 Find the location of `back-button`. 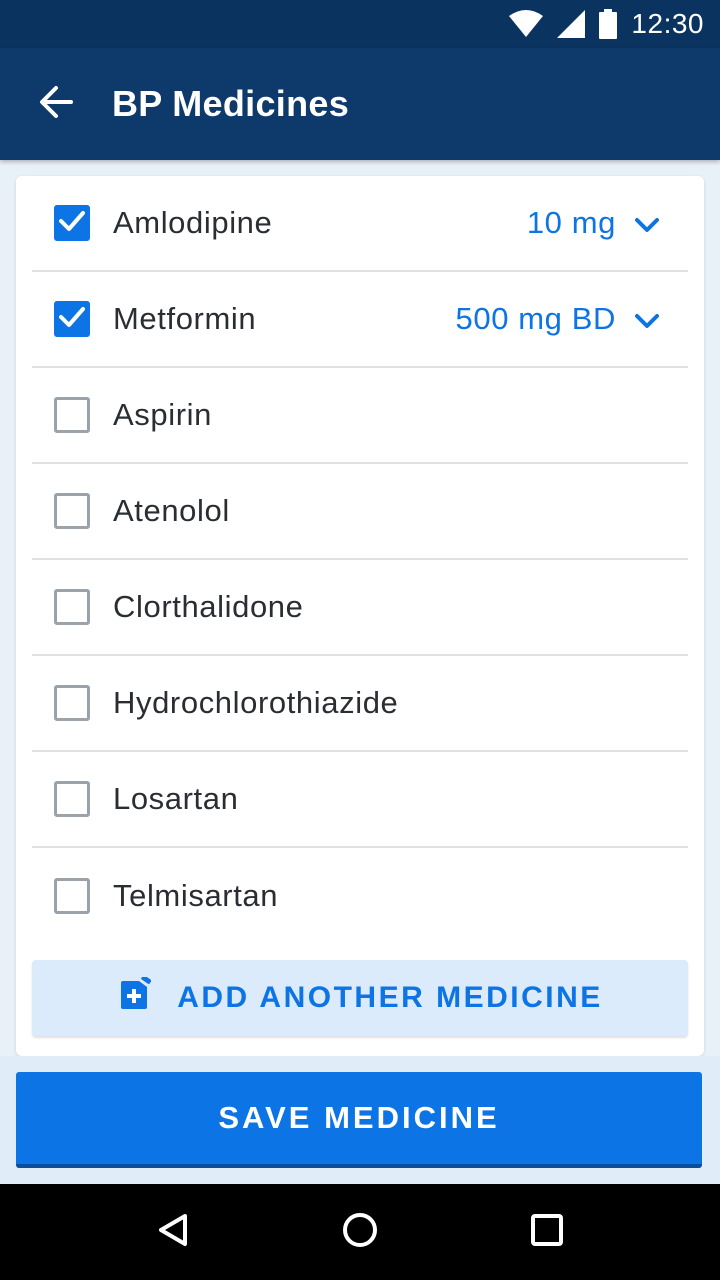

back-button is located at coordinates (56, 104).